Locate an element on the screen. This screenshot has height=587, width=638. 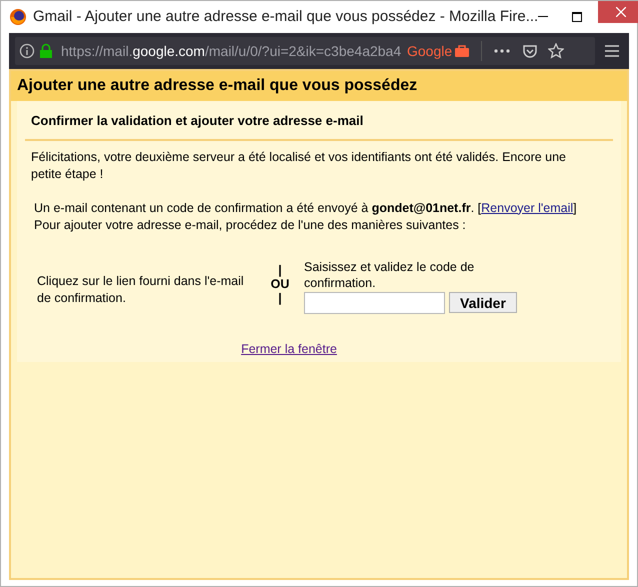
maximize-icon is located at coordinates (577, 17).